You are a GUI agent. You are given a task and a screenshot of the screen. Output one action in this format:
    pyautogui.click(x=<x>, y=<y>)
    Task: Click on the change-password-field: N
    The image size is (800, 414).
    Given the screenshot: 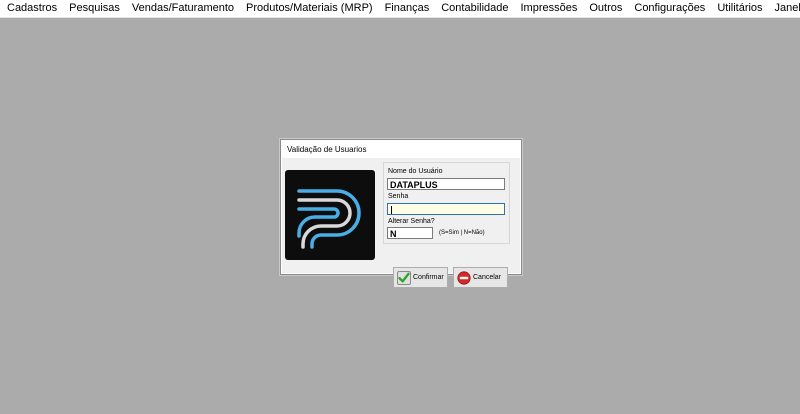 What is the action you would take?
    pyautogui.click(x=410, y=233)
    